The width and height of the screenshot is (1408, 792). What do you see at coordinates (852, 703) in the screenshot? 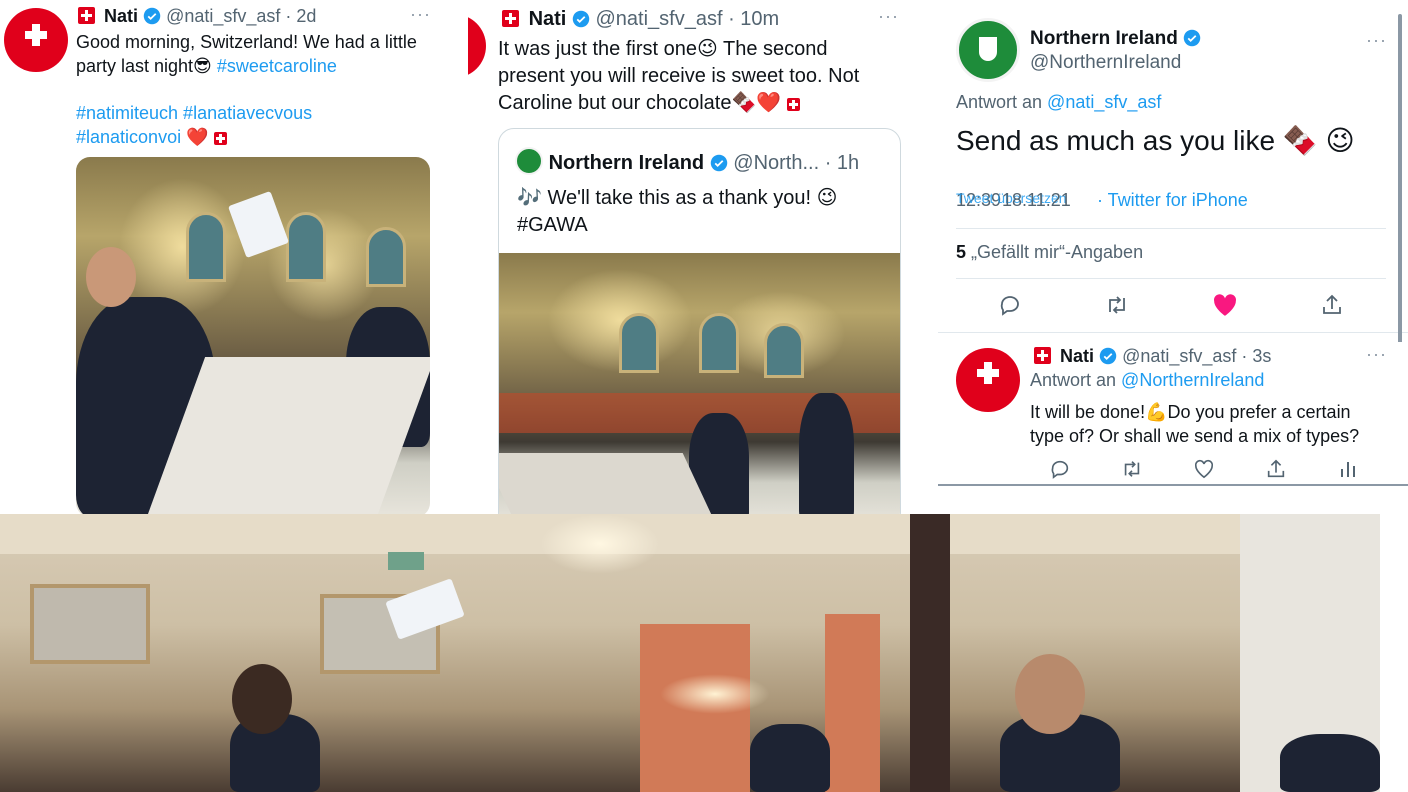
I see `orange-panel` at bounding box center [852, 703].